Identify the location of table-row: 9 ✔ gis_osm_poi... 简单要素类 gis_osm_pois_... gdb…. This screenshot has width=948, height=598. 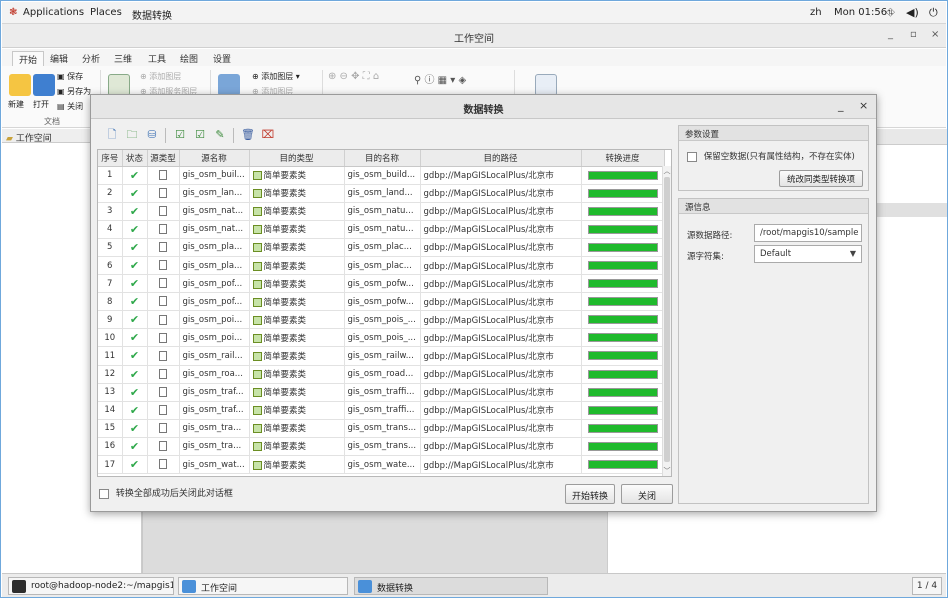
(381, 320).